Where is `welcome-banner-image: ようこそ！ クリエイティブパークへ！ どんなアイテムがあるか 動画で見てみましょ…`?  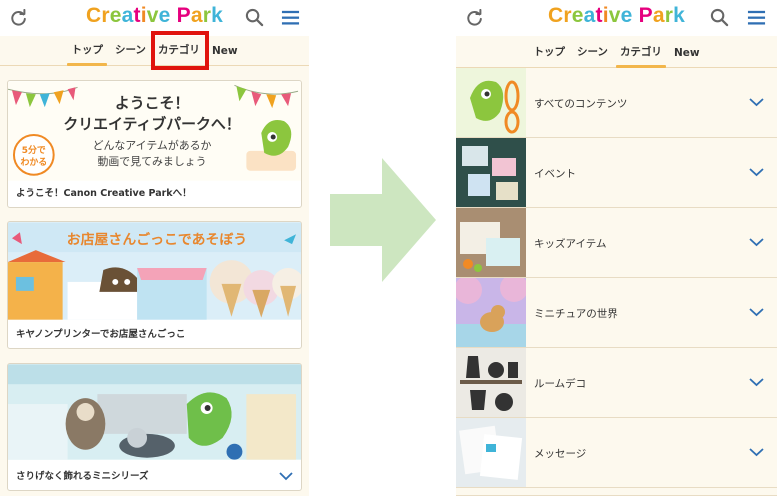
welcome-banner-image: ようこそ！ クリエイティブパークへ！ どんなアイテムがあるか 動画で見てみましょ… is located at coordinates (154, 131).